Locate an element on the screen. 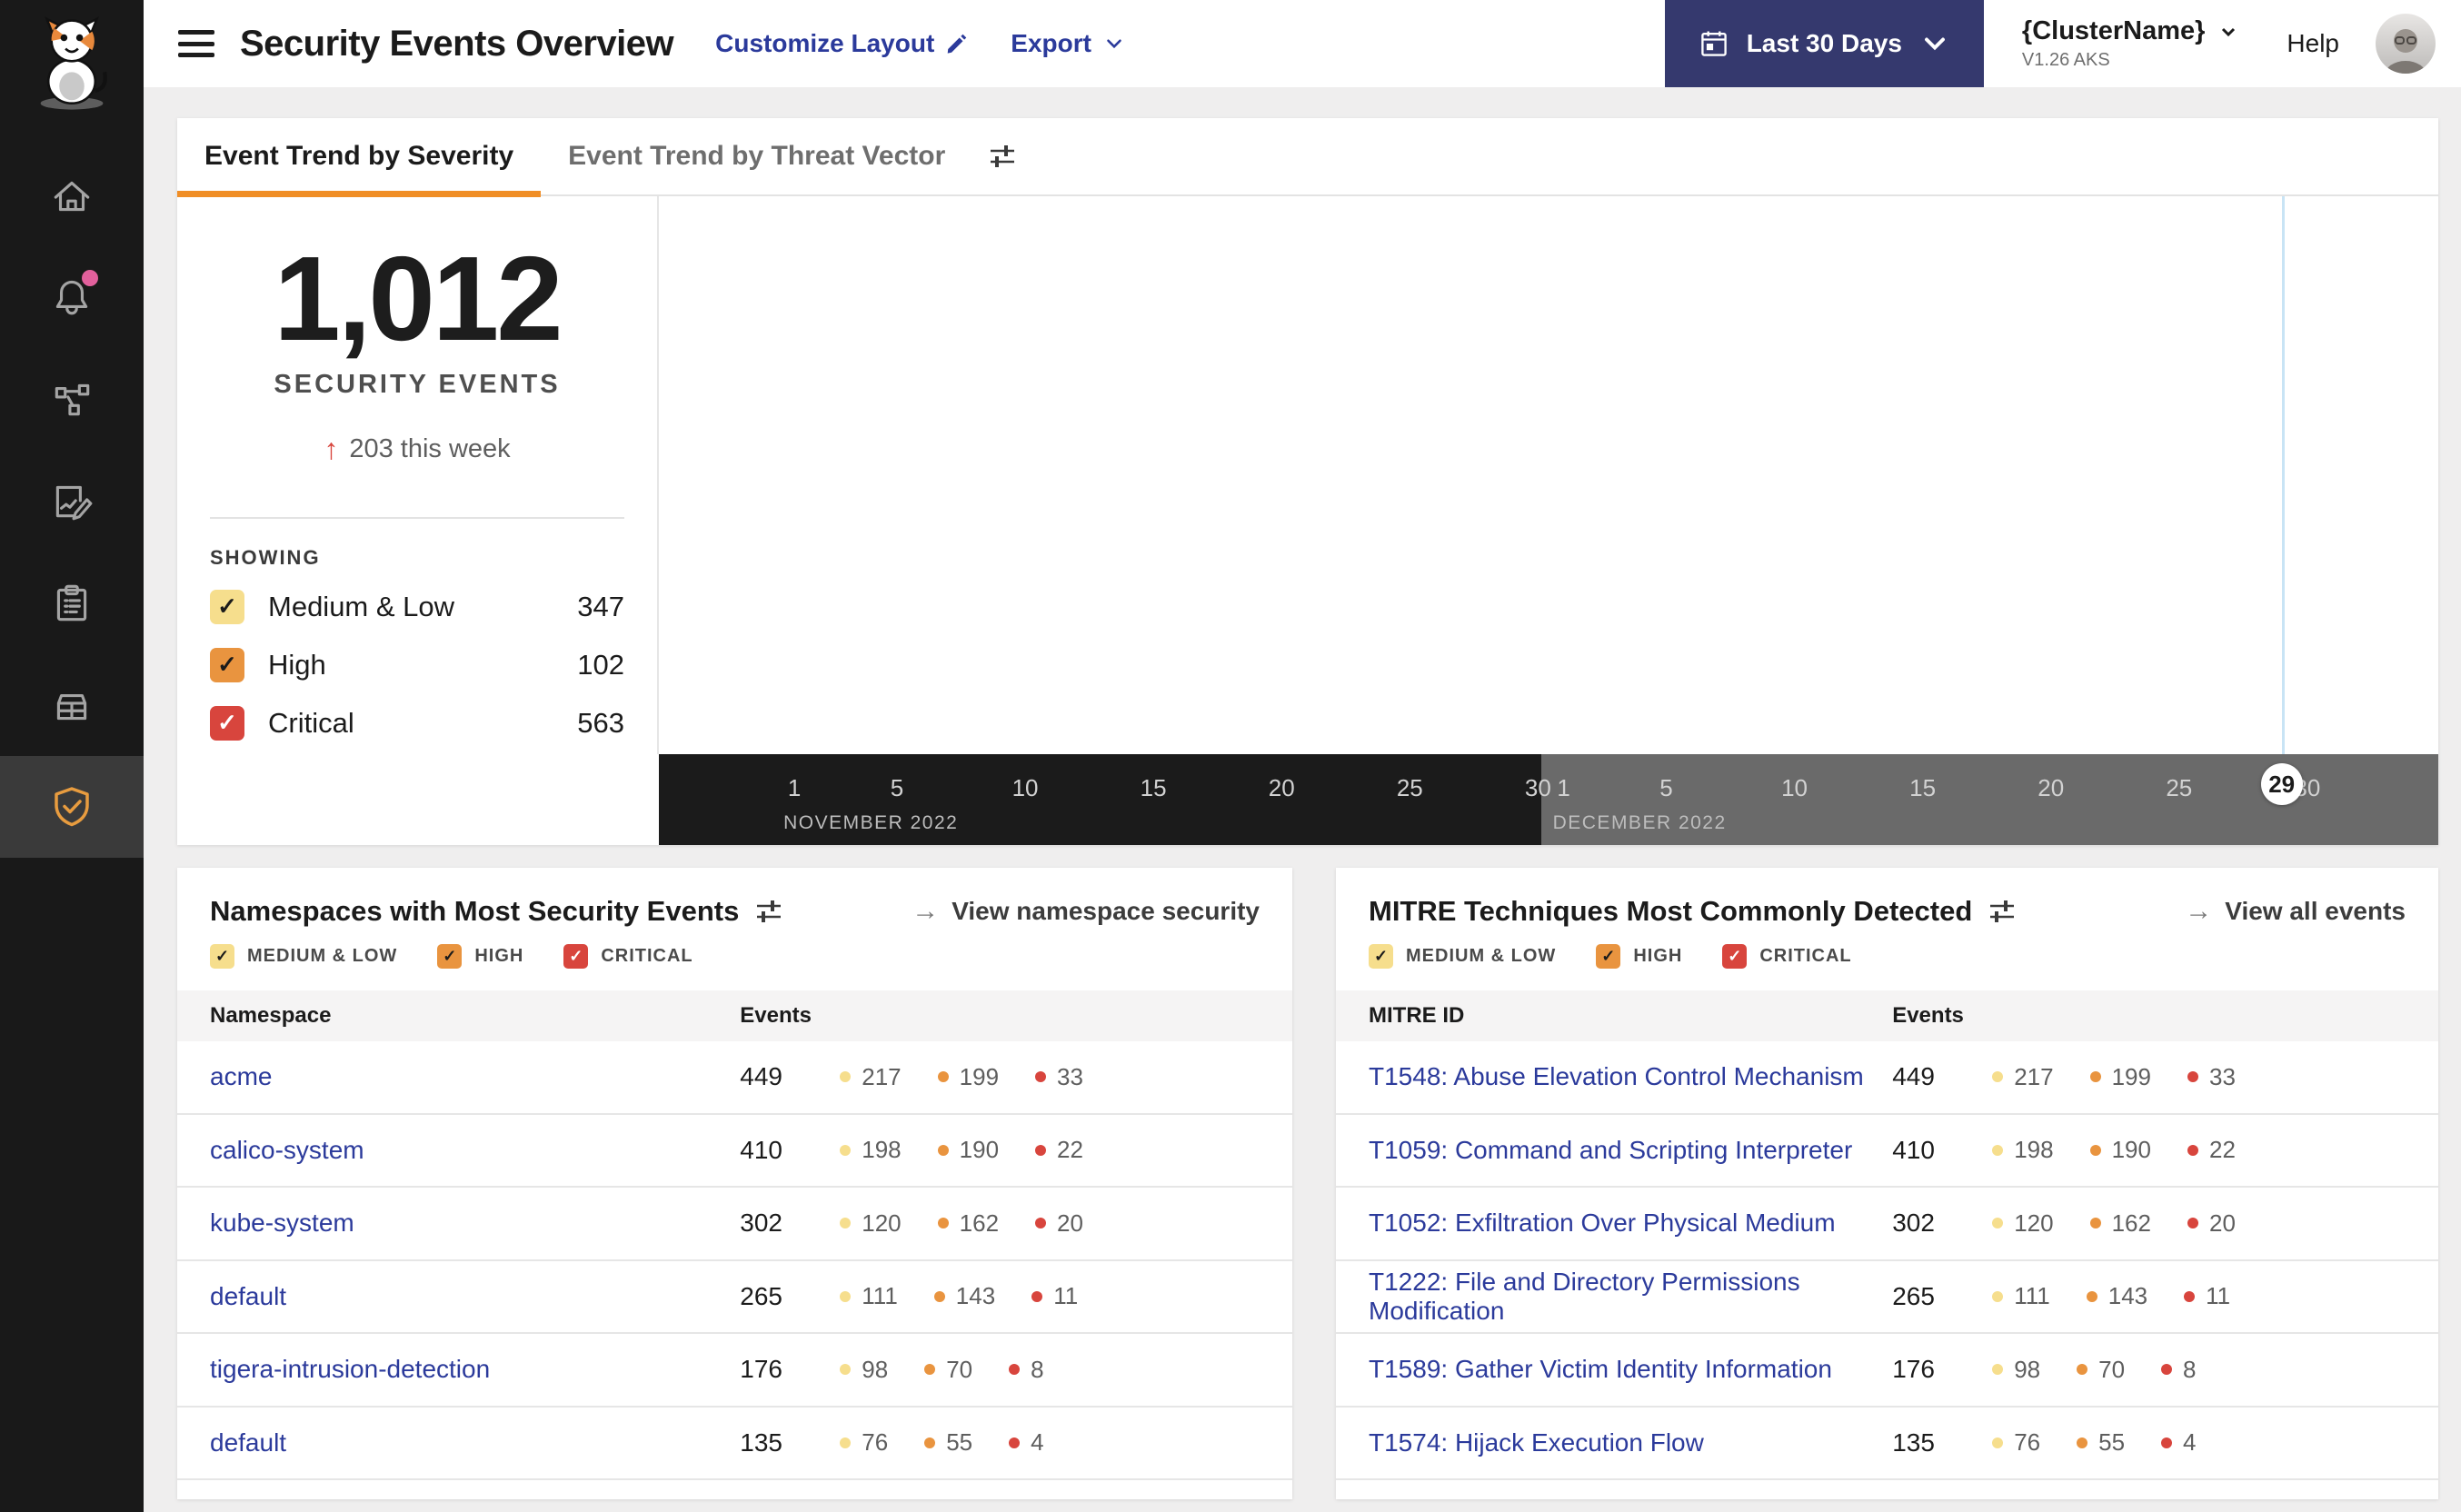  tab-event-trend-by-threat-vector: Event Trend by Threat Vector is located at coordinates (756, 156).